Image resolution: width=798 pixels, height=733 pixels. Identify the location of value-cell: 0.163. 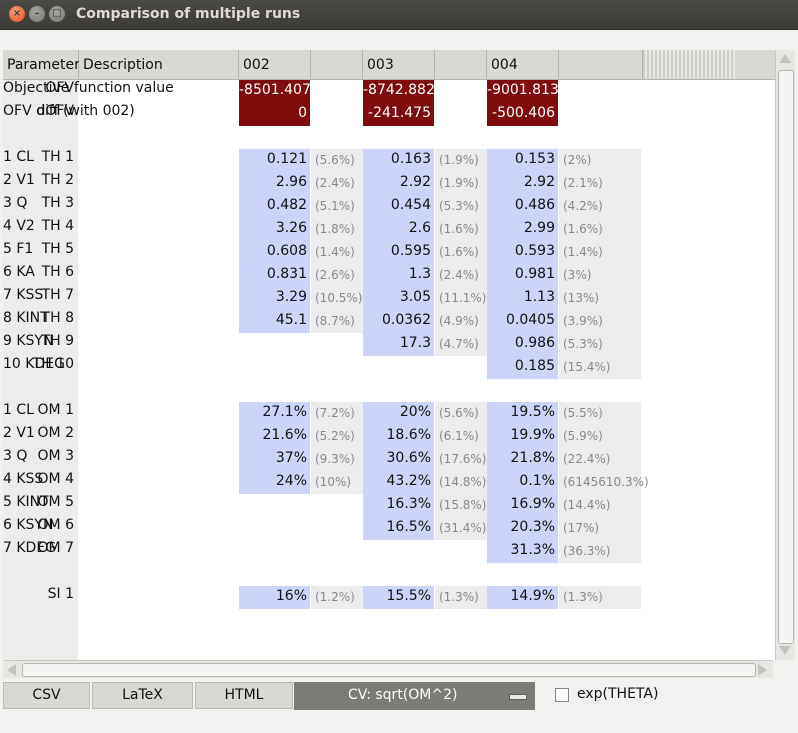
(398, 160).